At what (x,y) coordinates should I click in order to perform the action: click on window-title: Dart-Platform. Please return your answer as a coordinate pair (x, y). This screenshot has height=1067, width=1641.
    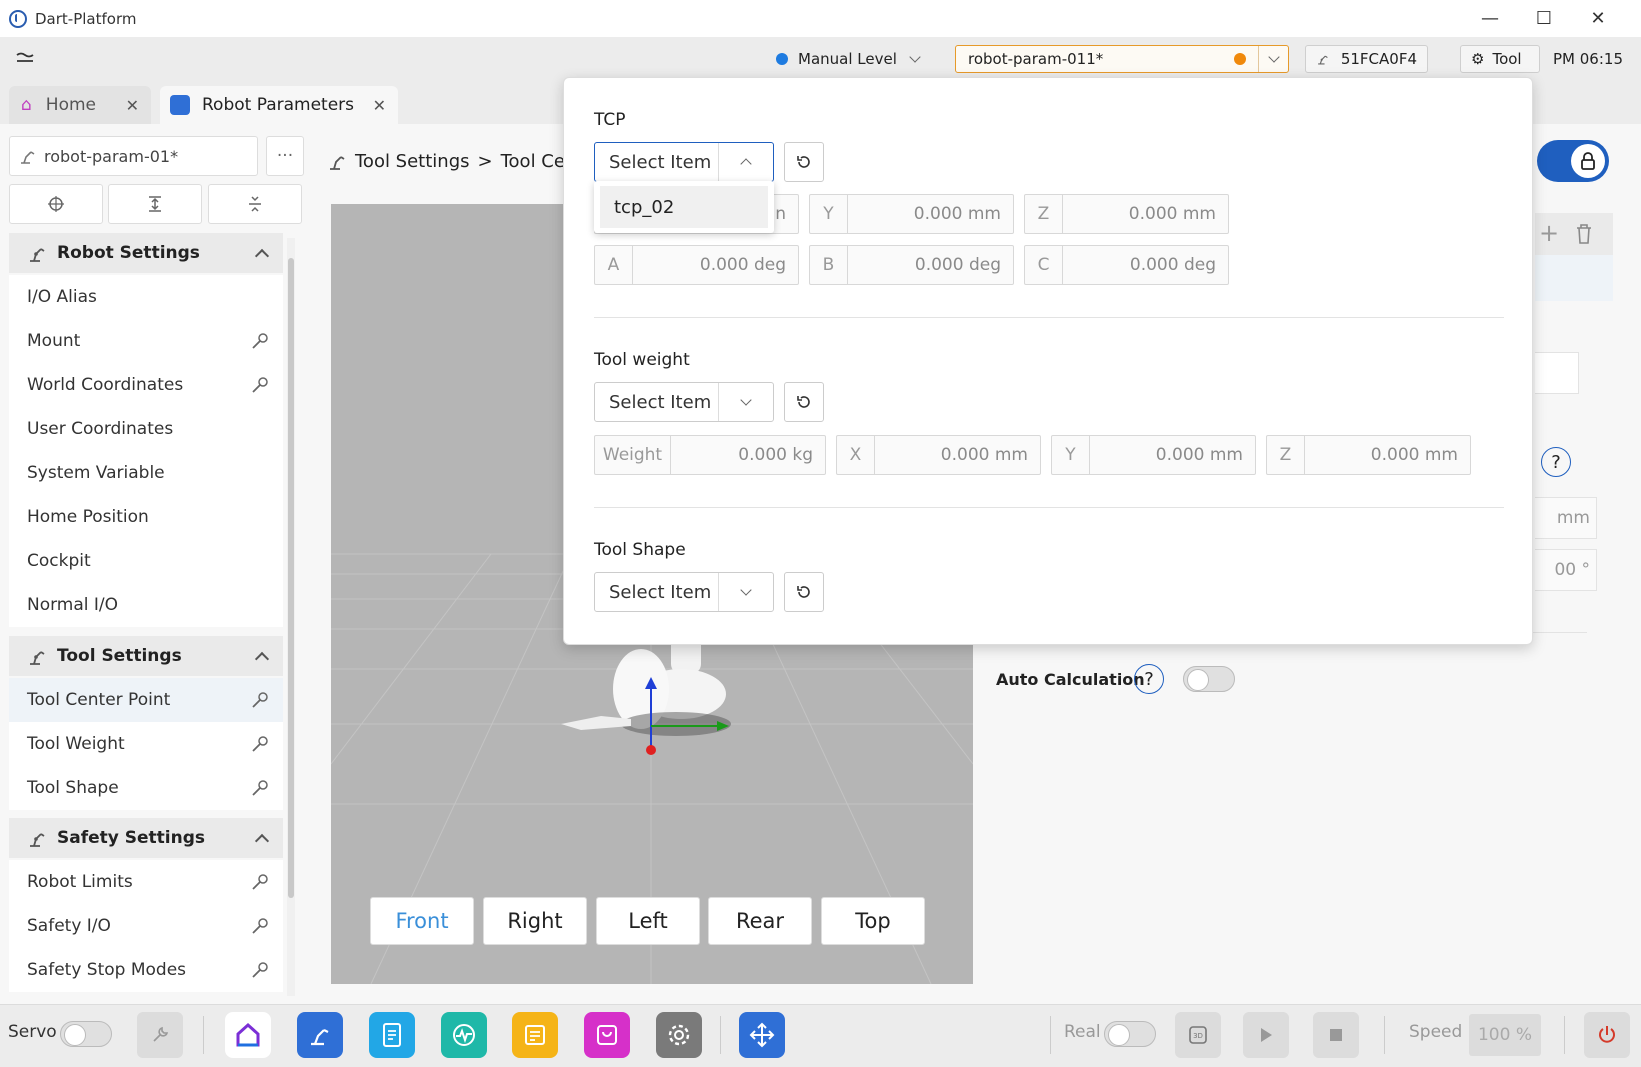
    Looking at the image, I should click on (86, 18).